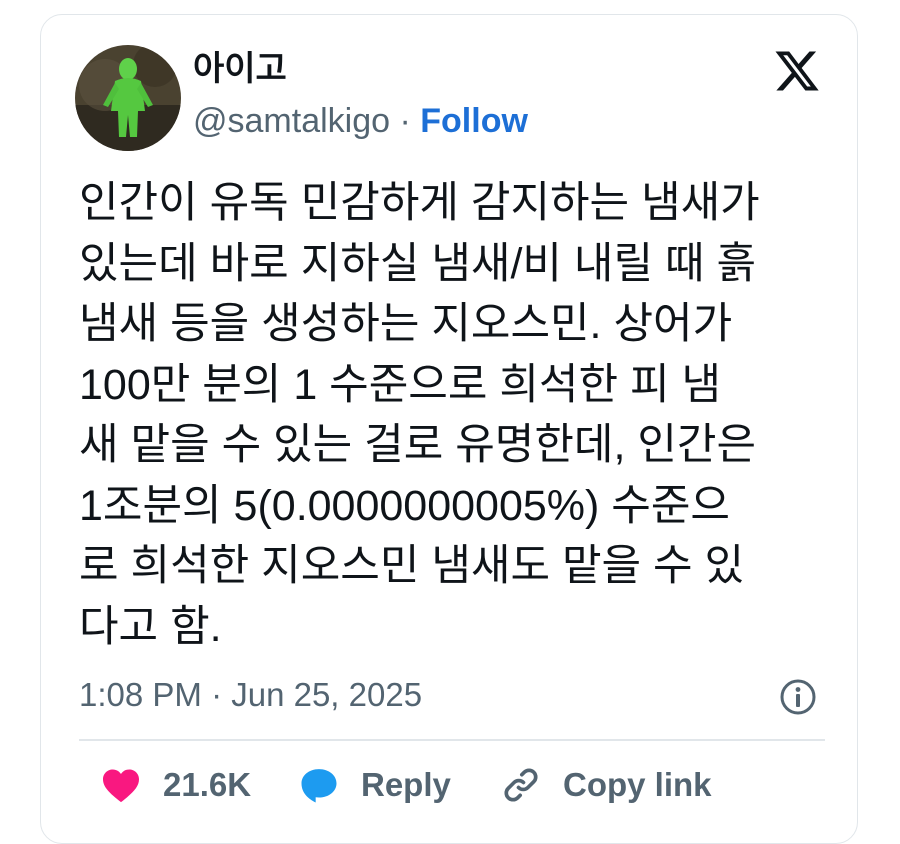 The width and height of the screenshot is (900, 844). What do you see at coordinates (637, 784) in the screenshot?
I see `copy-link-label: Copy link` at bounding box center [637, 784].